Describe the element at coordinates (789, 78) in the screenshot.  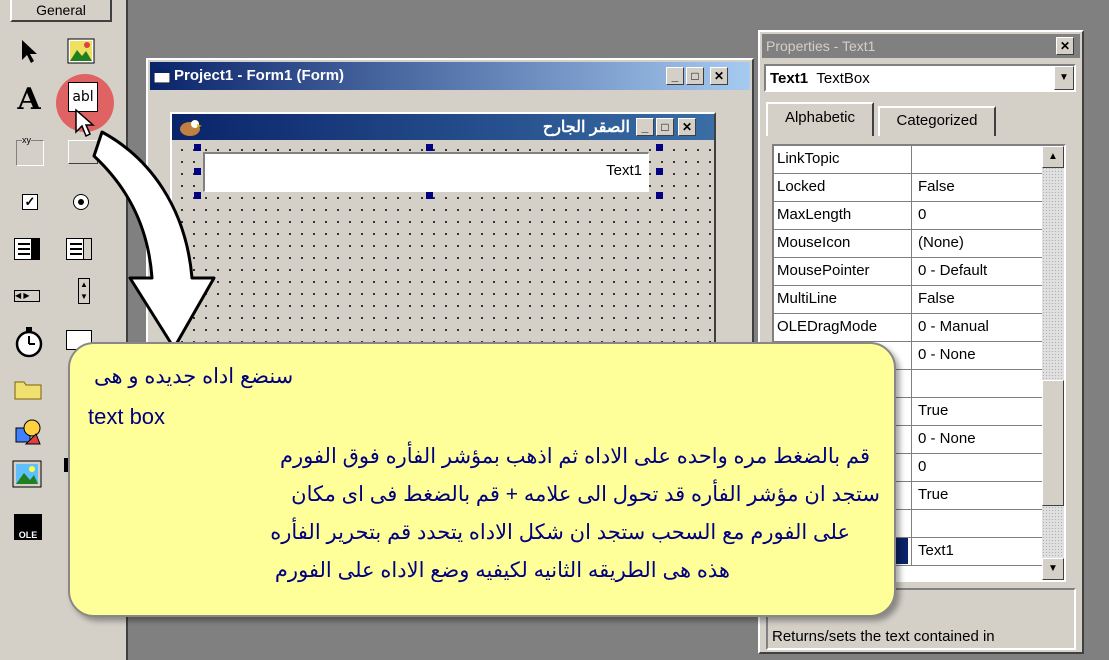
I see `object-name: Text1` at that location.